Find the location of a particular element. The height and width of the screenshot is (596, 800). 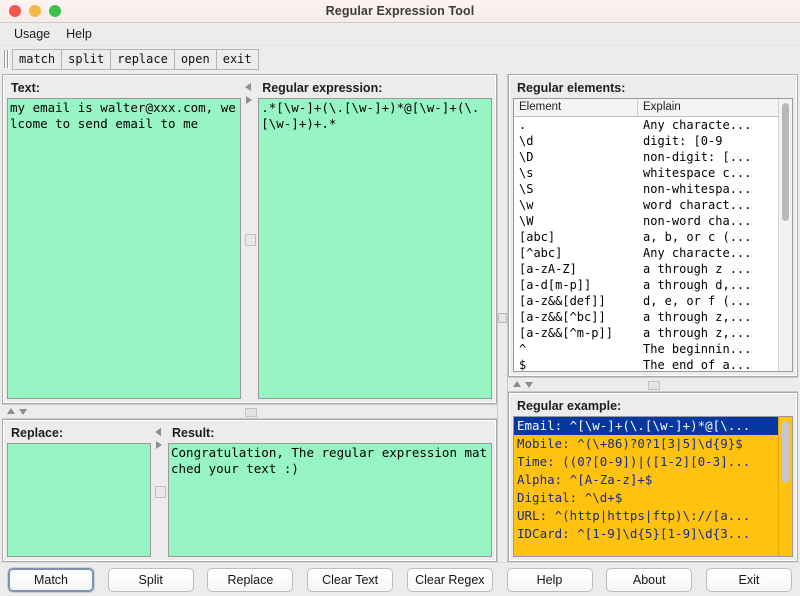

regular-example-label: Regular example: is located at coordinates (569, 406).